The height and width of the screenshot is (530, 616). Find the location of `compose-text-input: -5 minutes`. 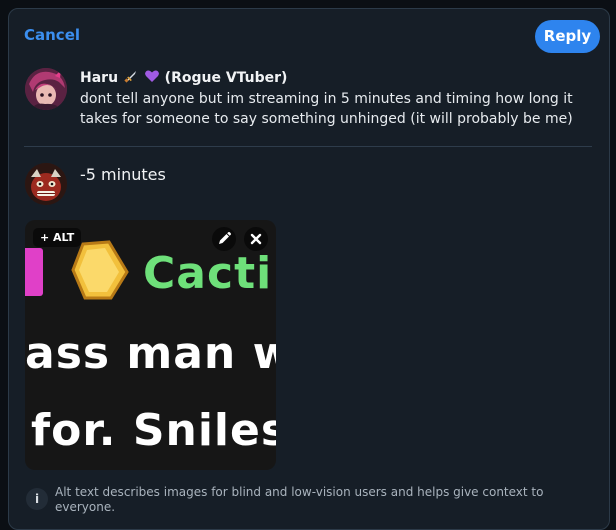

compose-text-input: -5 minutes is located at coordinates (123, 174).